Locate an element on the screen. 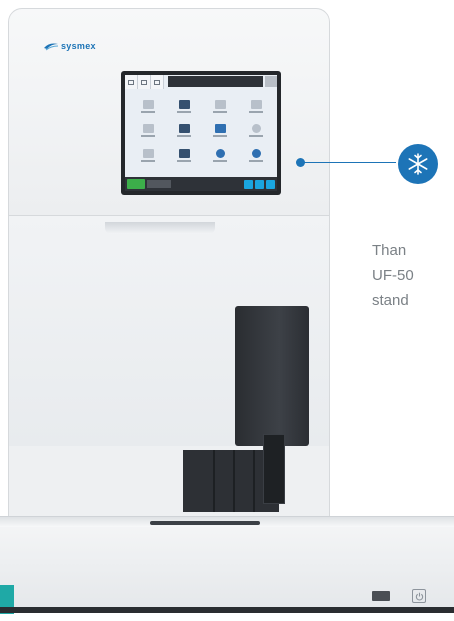 Image resolution: width=454 pixels, height=621 pixels. analyzer-lower-unit is located at coordinates (169, 475).